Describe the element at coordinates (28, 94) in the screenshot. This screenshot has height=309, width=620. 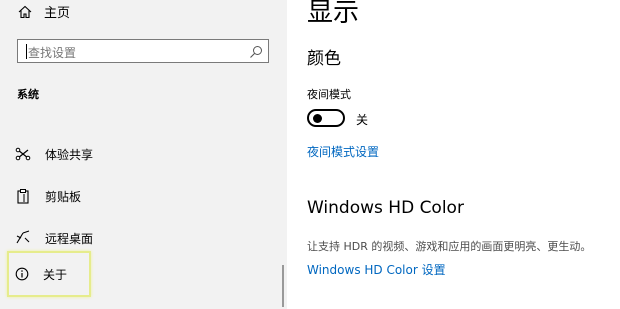
I see `sidebar-section-title: 系统` at that location.